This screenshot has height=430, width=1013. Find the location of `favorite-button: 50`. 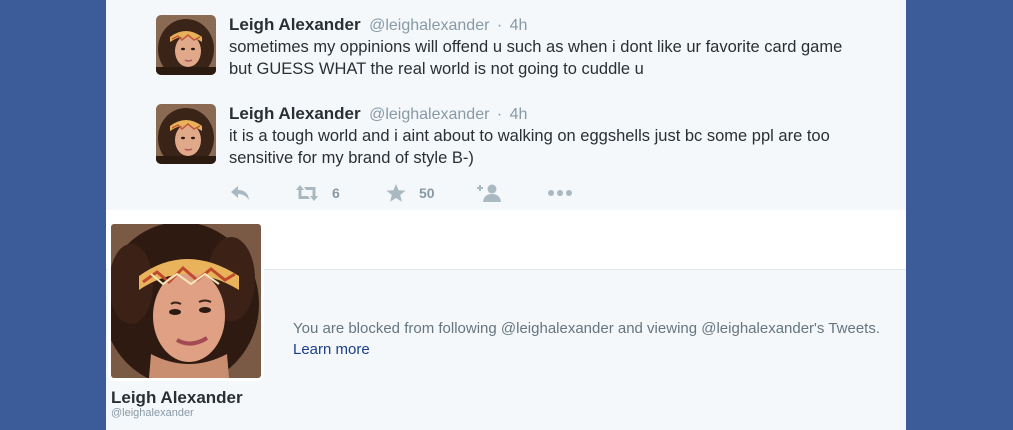

favorite-button: 50 is located at coordinates (410, 193).